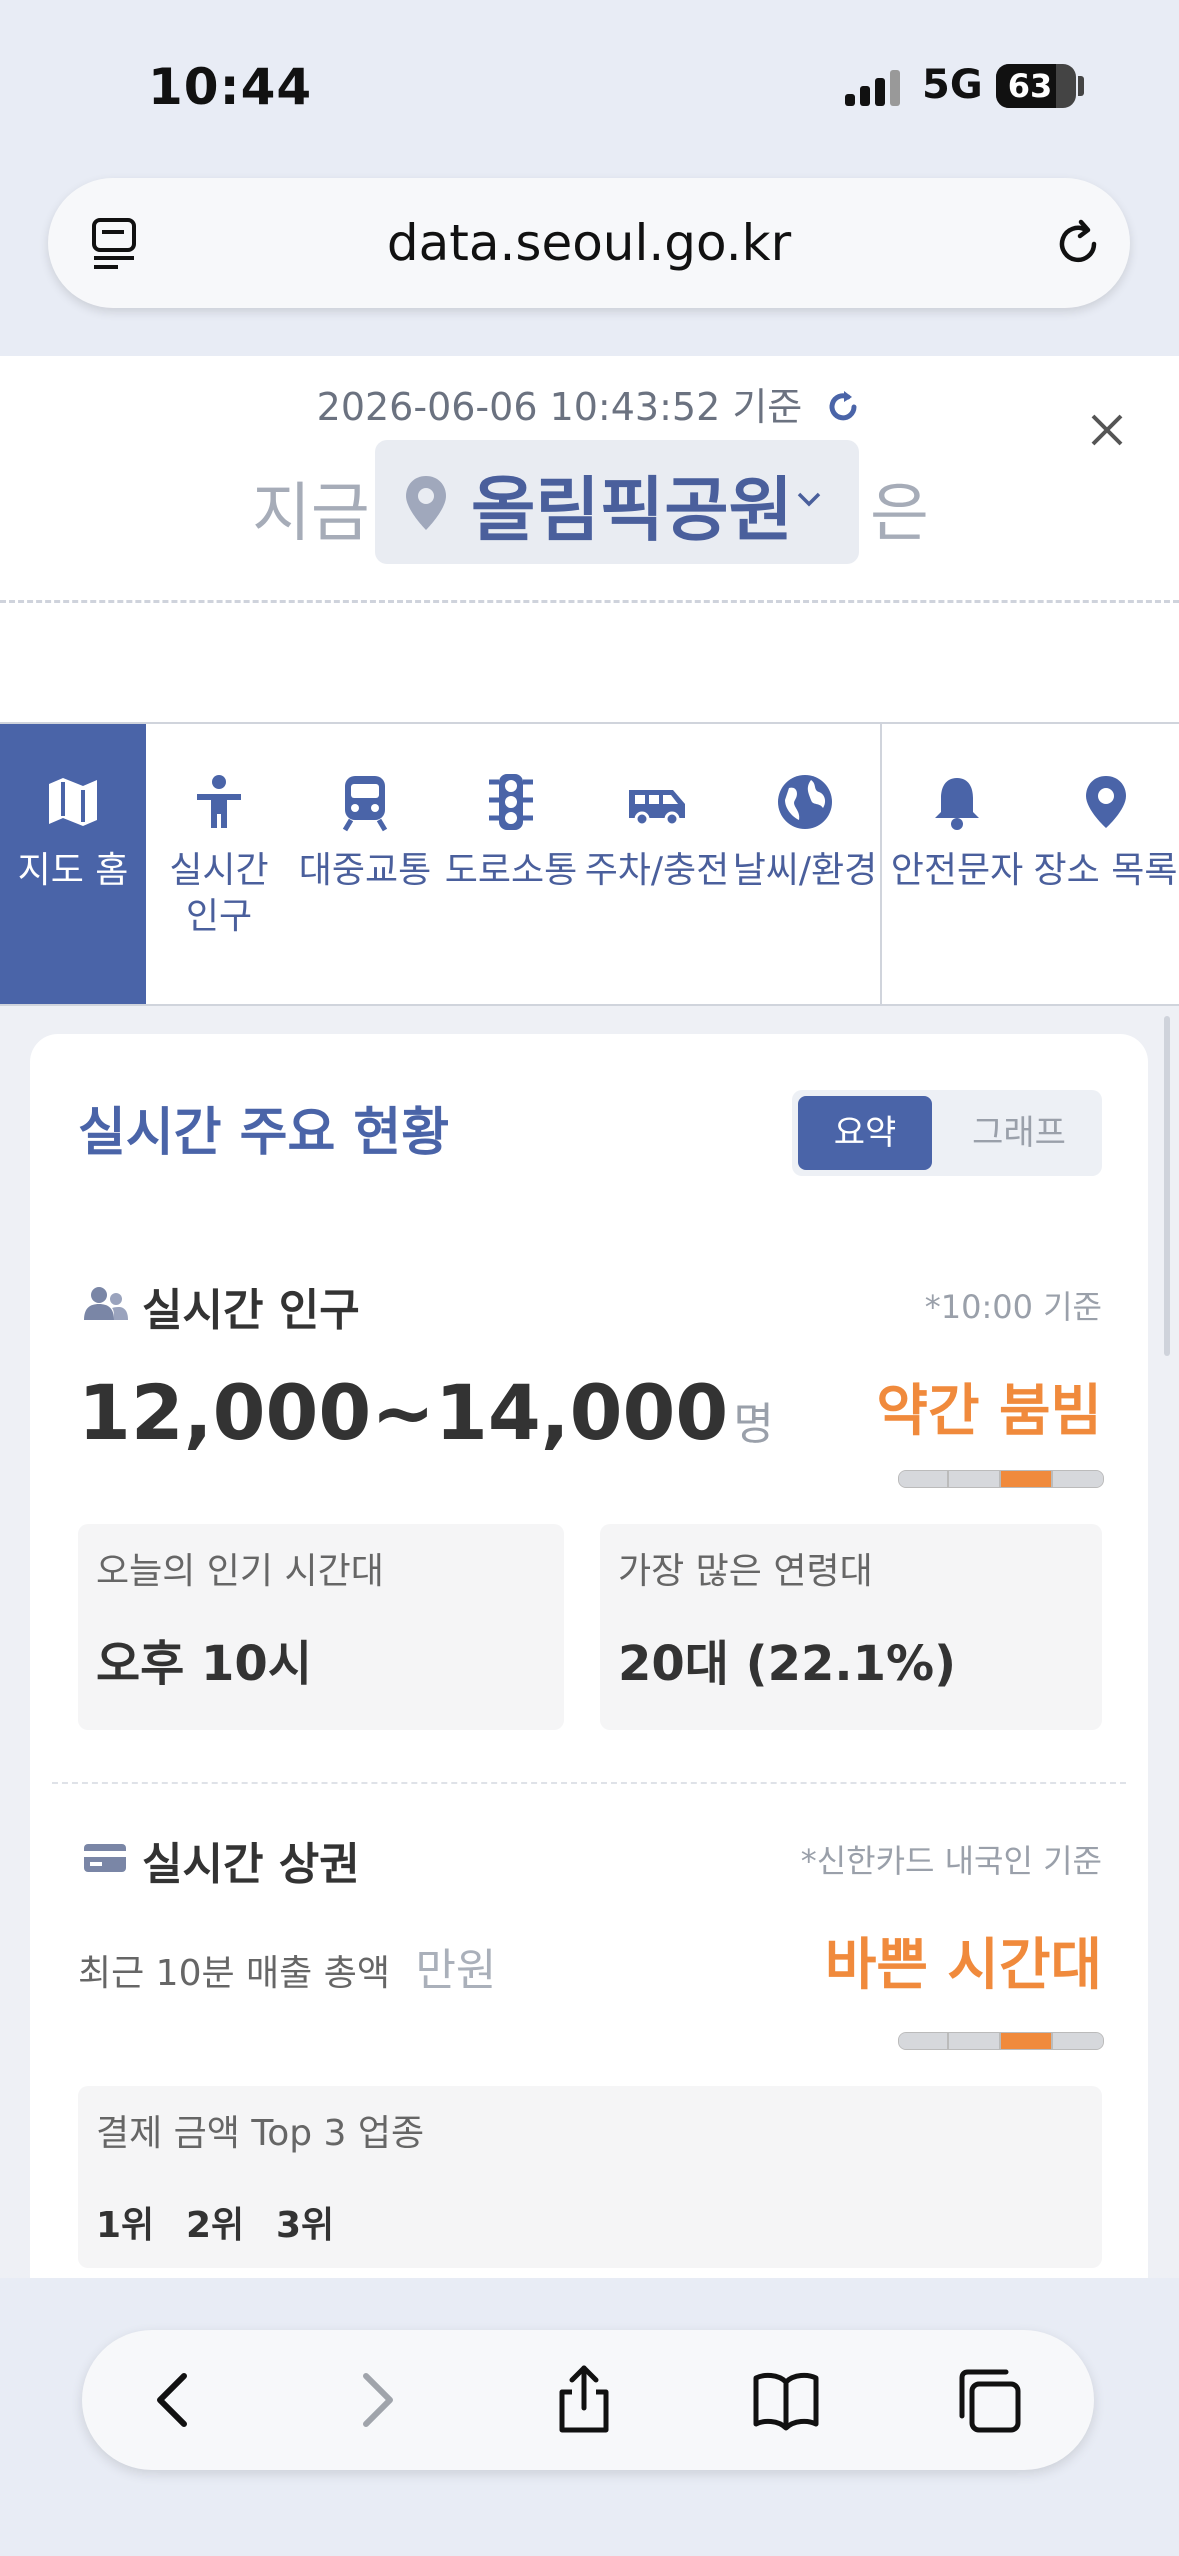 The height and width of the screenshot is (2556, 1179). I want to click on location-pin-icon, so click(426, 503).